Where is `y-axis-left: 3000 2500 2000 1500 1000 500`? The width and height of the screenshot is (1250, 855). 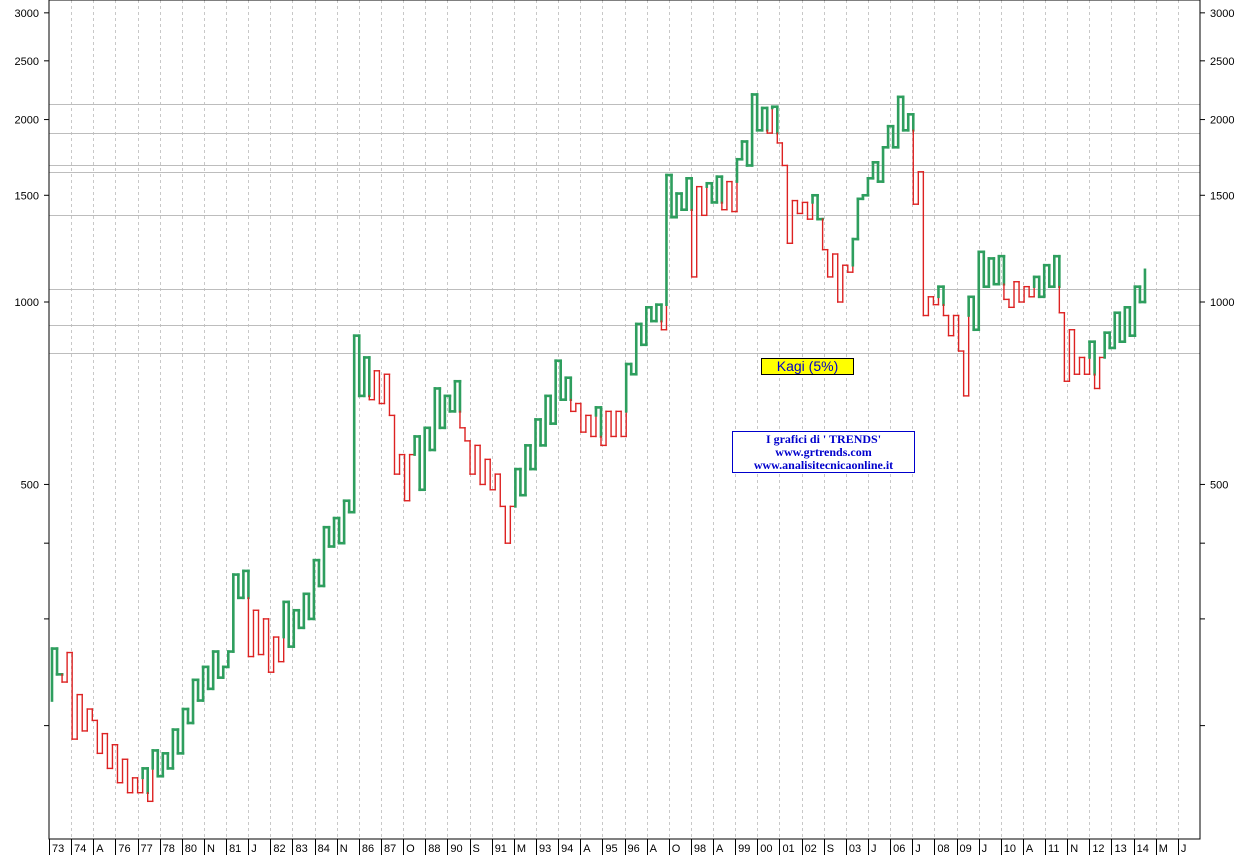 y-axis-left: 3000 2500 2000 1500 1000 500 is located at coordinates (32, 367).